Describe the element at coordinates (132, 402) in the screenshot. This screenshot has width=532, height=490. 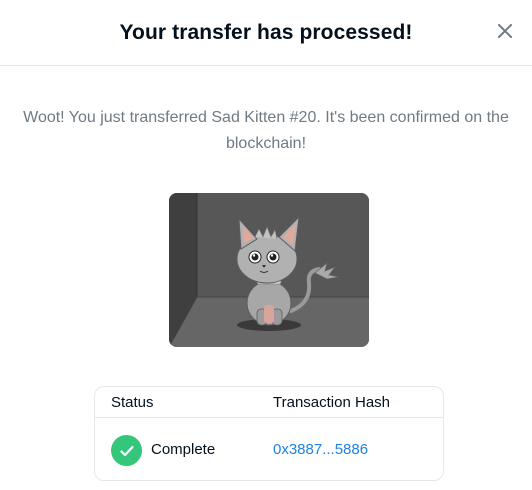
I see `status-column-header: Status` at that location.